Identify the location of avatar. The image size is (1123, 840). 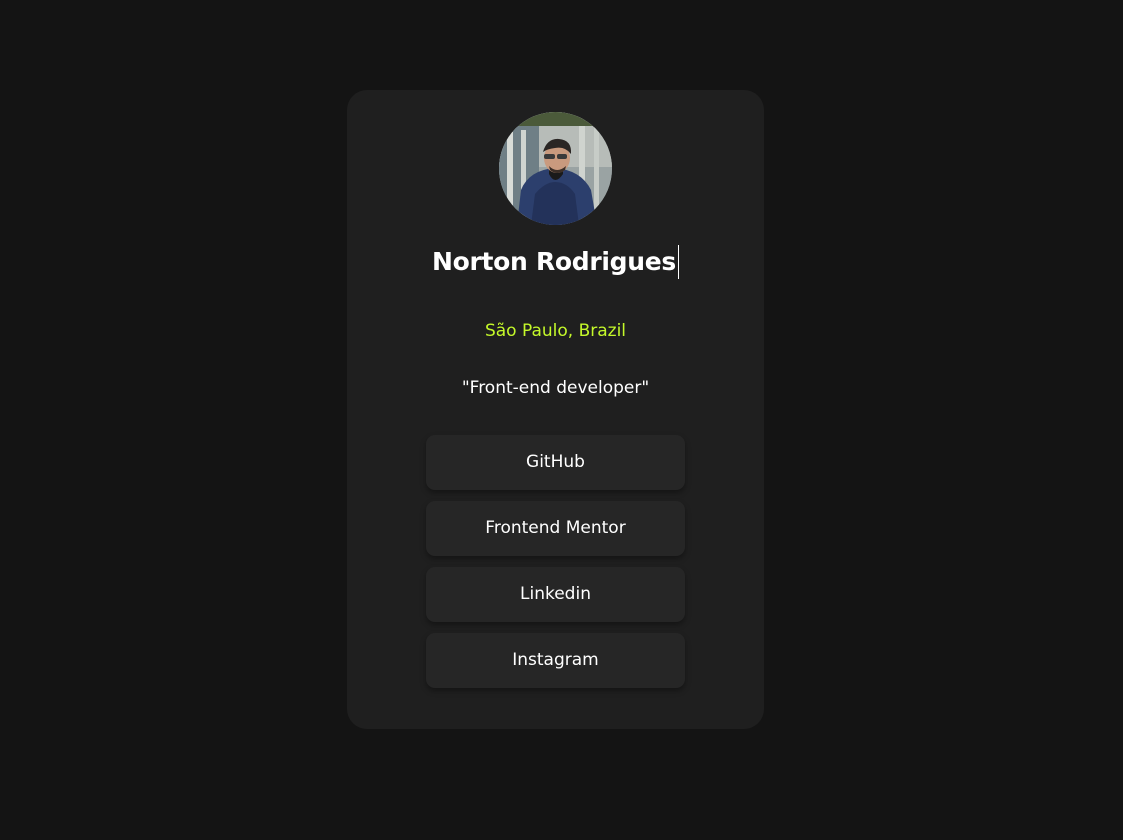
(555, 168).